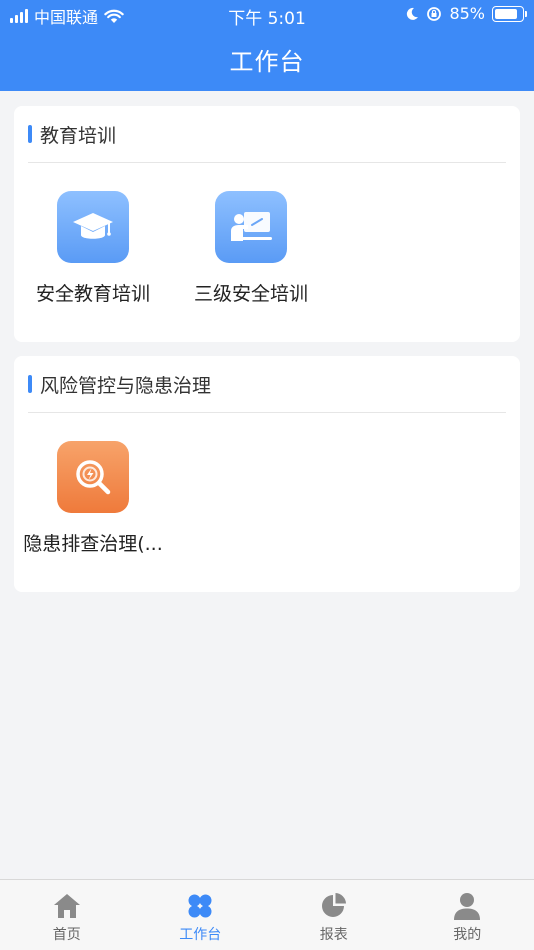 This screenshot has width=534, height=950. I want to click on battery-icon, so click(509, 13).